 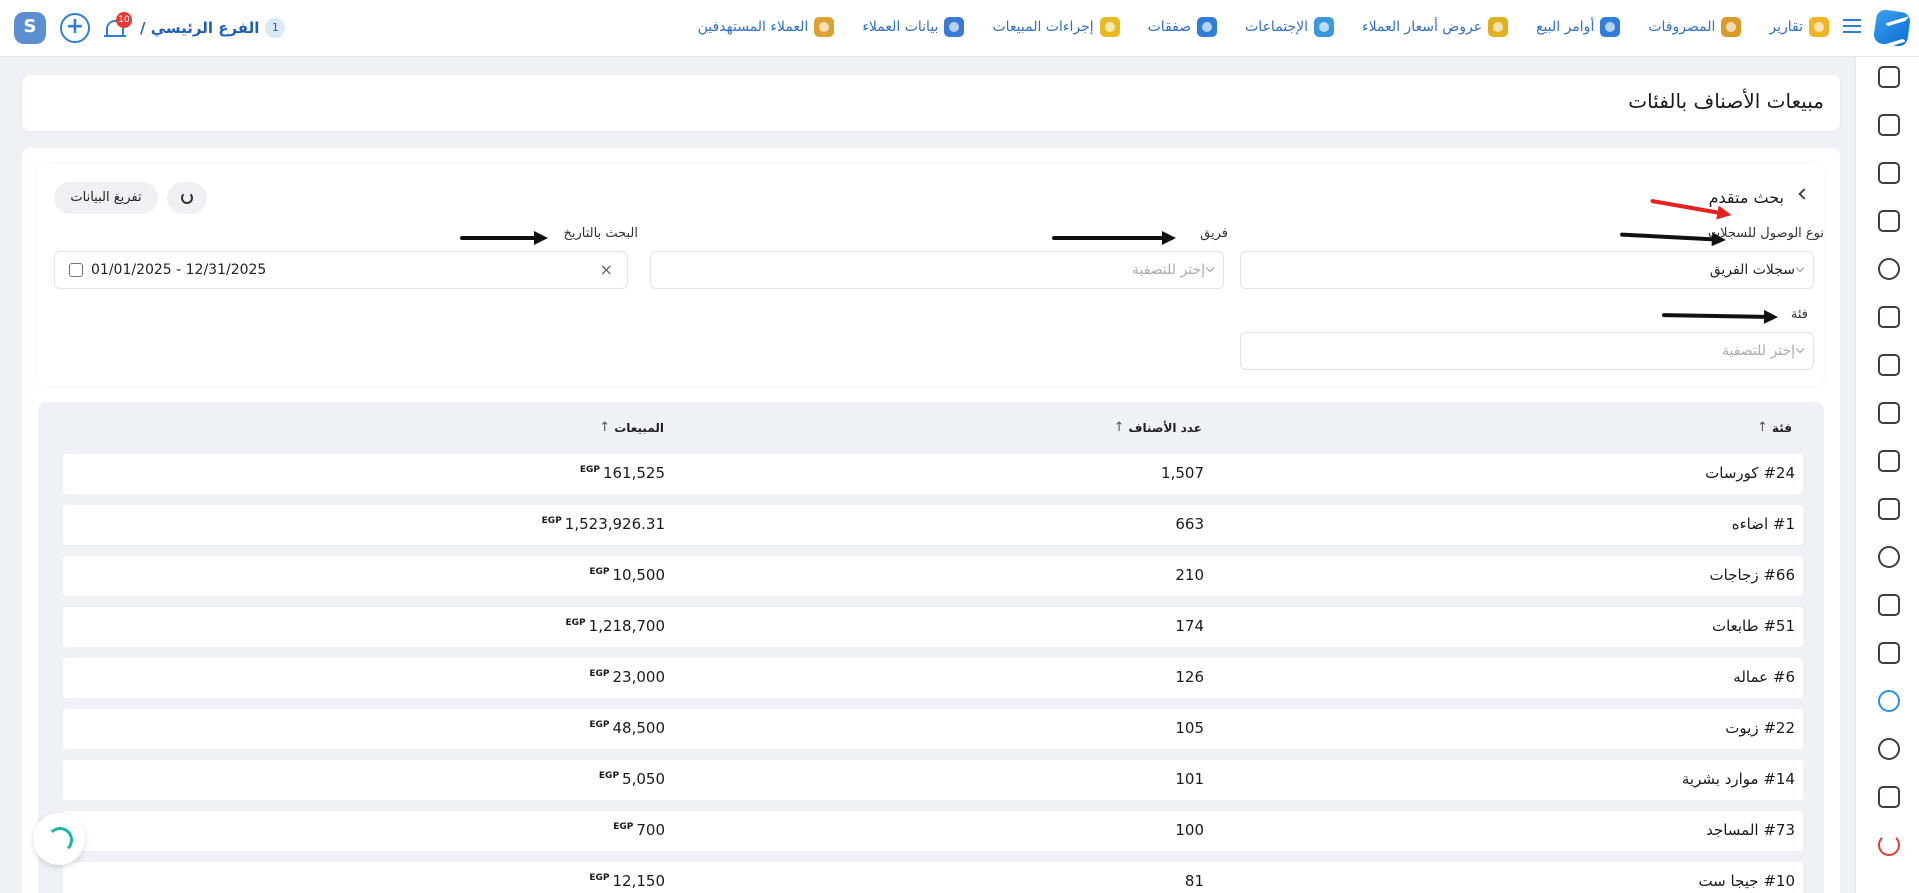 I want to click on team-select: إختر للتصفية, so click(x=937, y=270).